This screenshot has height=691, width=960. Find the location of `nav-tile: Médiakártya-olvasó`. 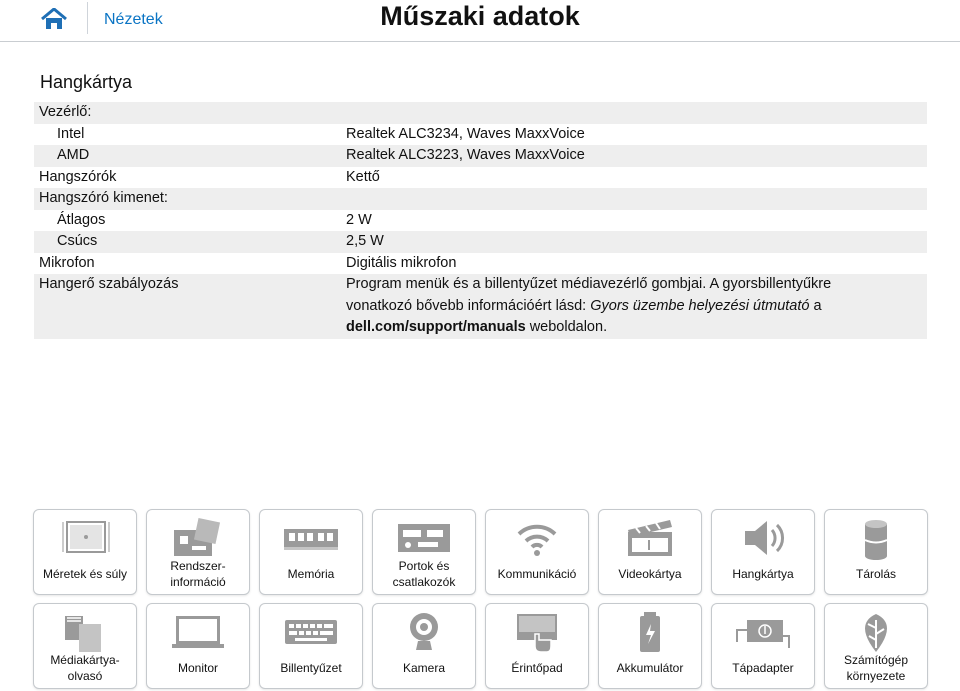

nav-tile: Médiakártya-olvasó is located at coordinates (85, 646).